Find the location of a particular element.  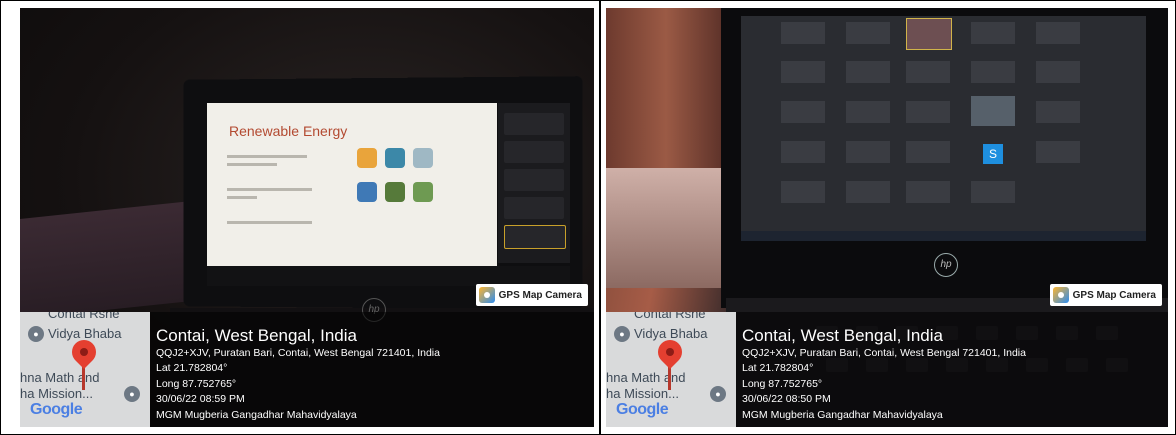

meeting-toolbar is located at coordinates (388, 276).